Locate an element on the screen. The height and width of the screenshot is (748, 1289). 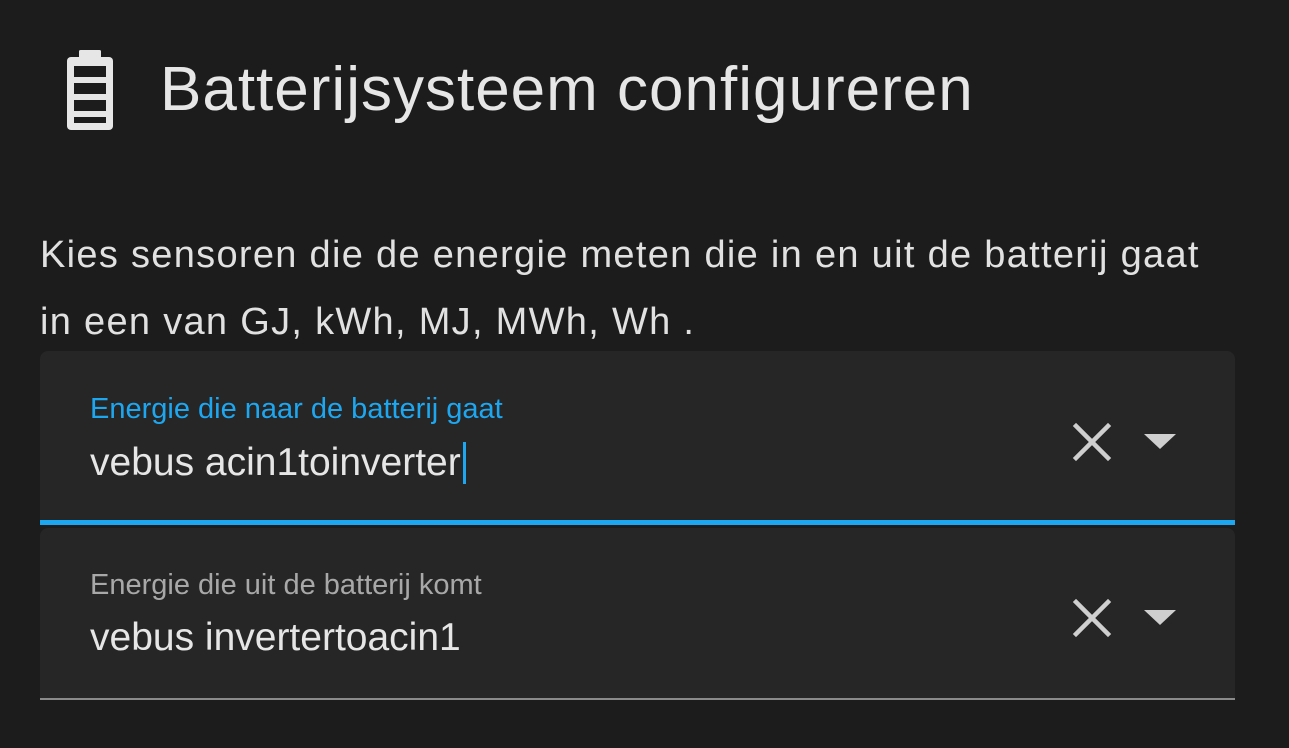
energy-in-value: vebus acin1toinverter is located at coordinates (275, 462).